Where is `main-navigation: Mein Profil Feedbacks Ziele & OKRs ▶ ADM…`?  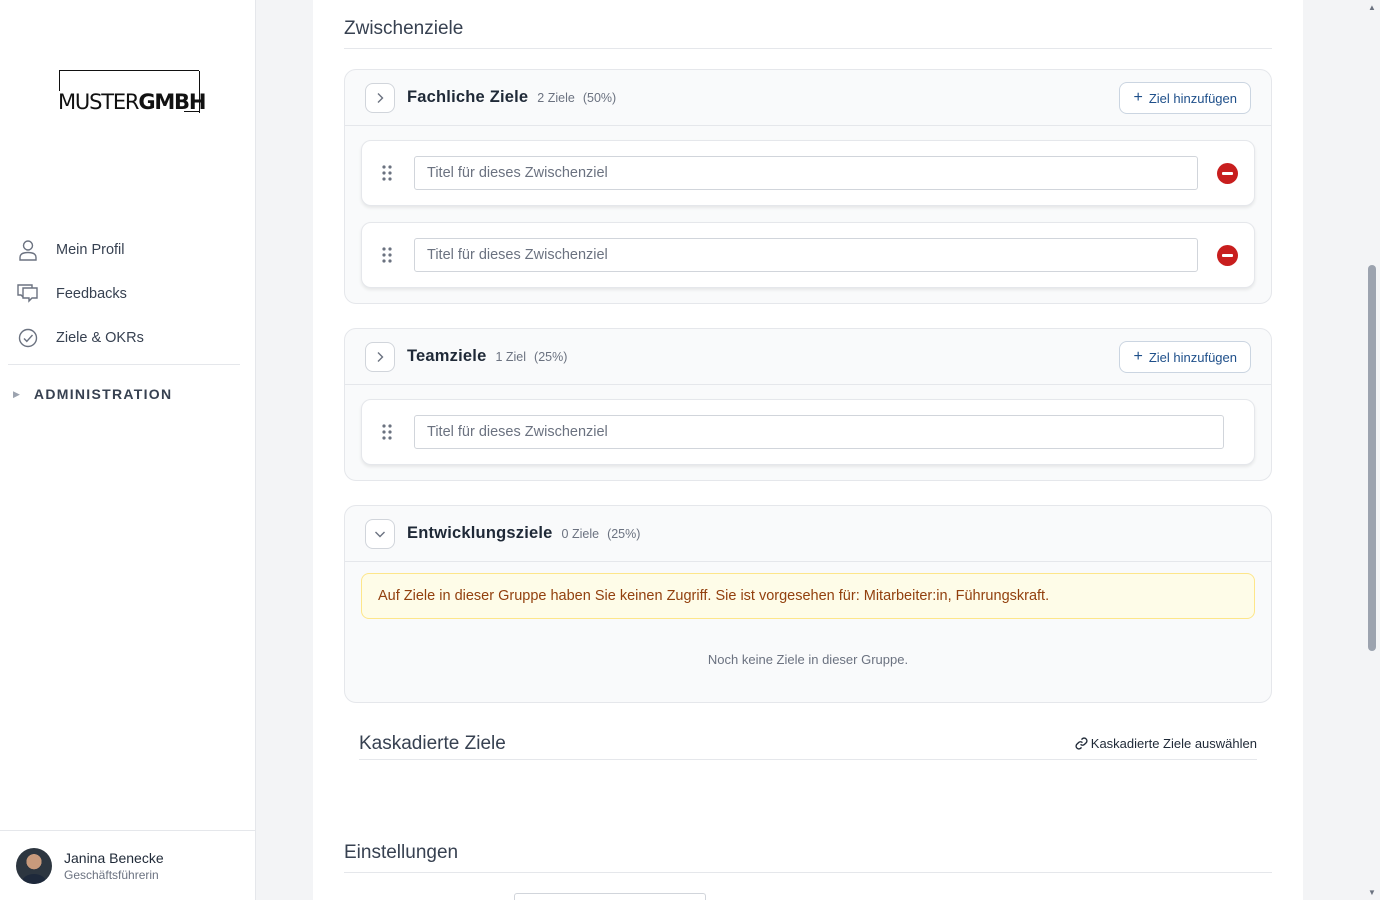
main-navigation: Mein Profil Feedbacks Ziele & OKRs ▶ ADM… is located at coordinates (124, 325).